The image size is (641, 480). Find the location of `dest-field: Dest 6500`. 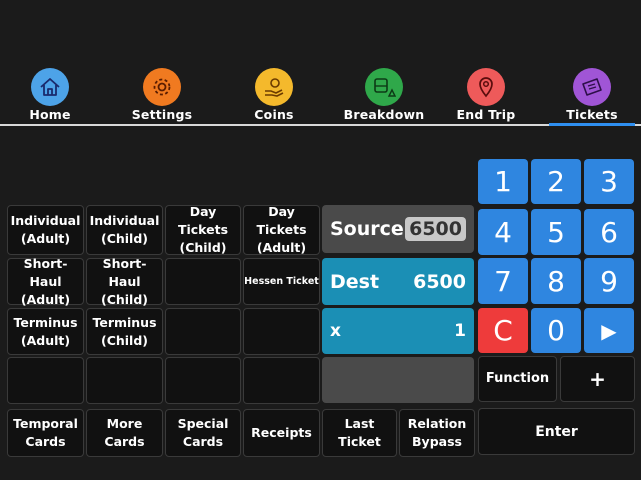

dest-field: Dest 6500 is located at coordinates (398, 281).